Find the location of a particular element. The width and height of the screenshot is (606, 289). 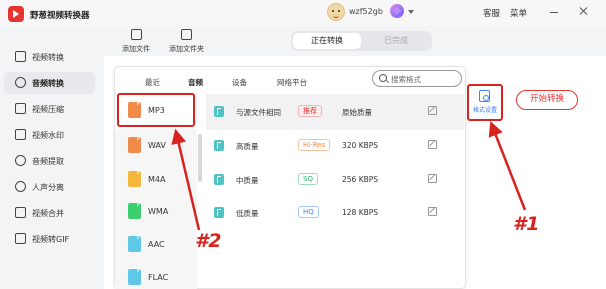

audio-convert-icon is located at coordinates (20, 82).